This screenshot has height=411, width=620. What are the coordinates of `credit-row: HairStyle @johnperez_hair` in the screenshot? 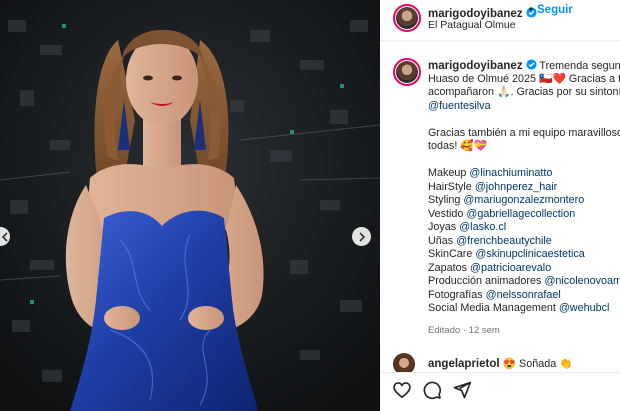 It's located at (524, 188).